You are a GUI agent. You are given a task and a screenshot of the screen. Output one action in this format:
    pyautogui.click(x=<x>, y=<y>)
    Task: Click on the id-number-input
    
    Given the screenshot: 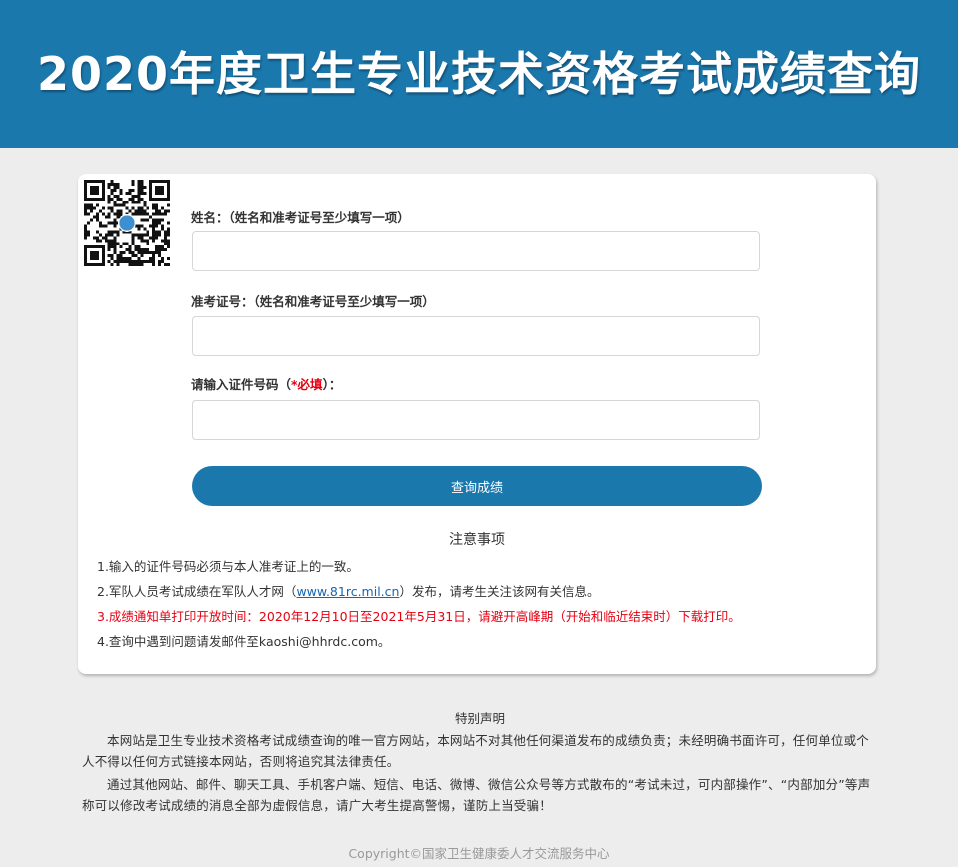 What is the action you would take?
    pyautogui.click(x=476, y=420)
    